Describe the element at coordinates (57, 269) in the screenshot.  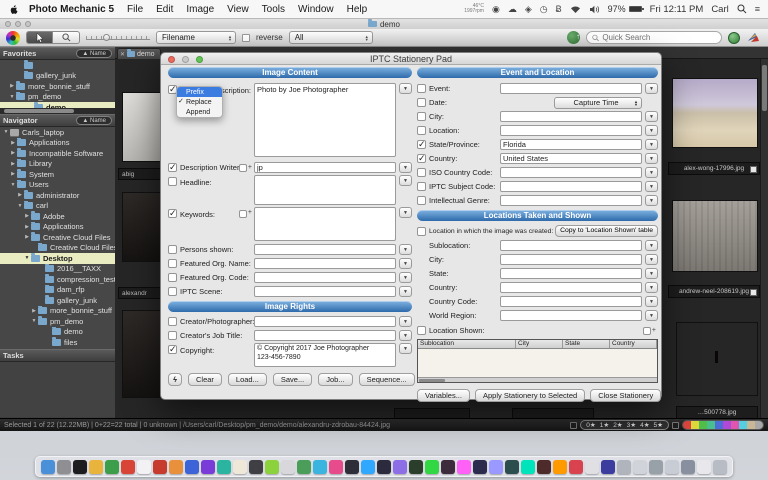
I see `navigator-item: 2016__TAXX` at that location.